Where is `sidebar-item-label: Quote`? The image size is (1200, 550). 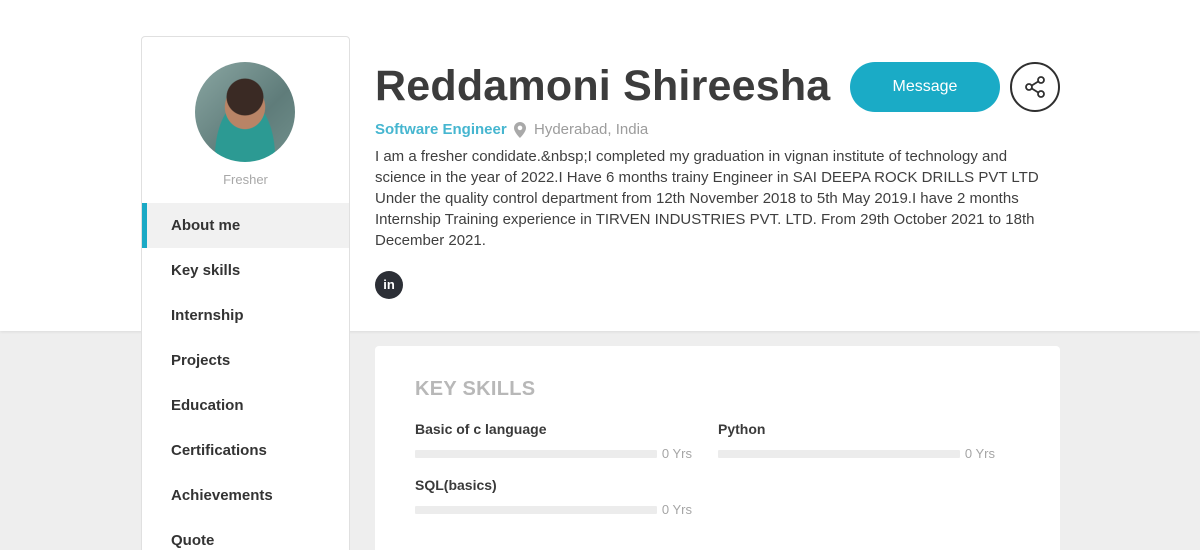
sidebar-item-label: Quote is located at coordinates (193, 540).